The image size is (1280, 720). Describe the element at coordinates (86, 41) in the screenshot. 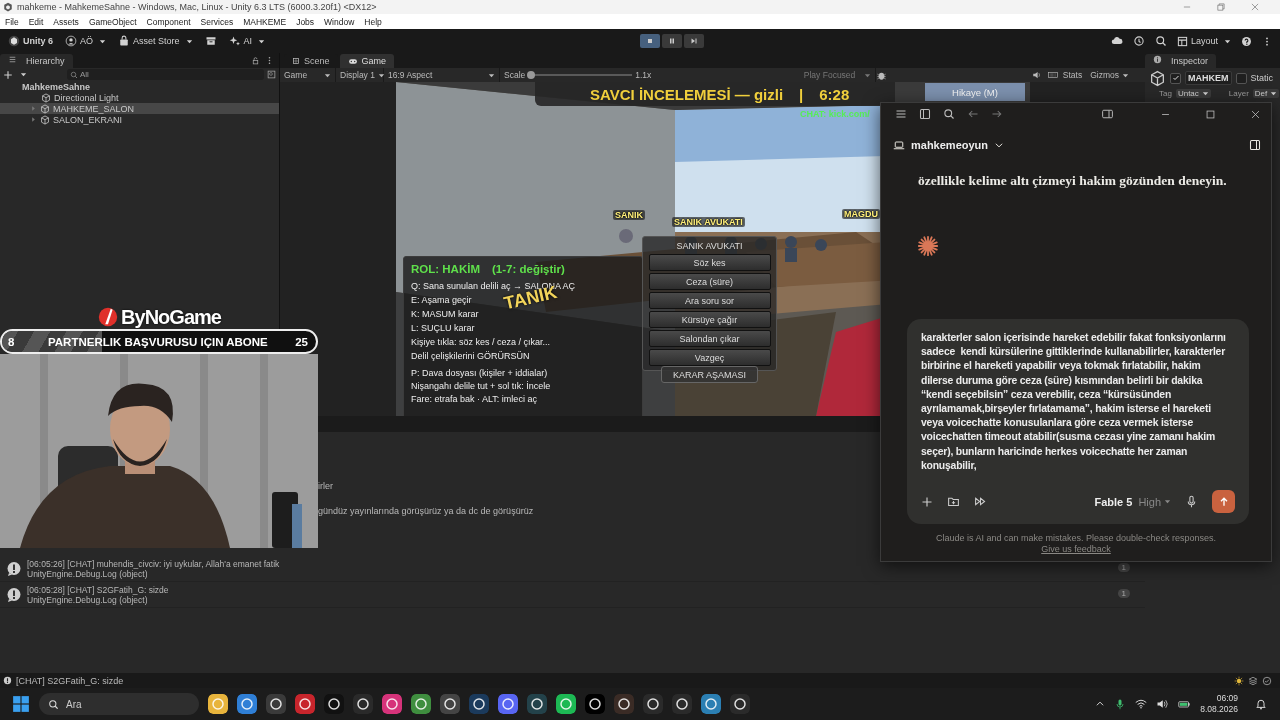

I see `account-dropdown: AÖ` at that location.